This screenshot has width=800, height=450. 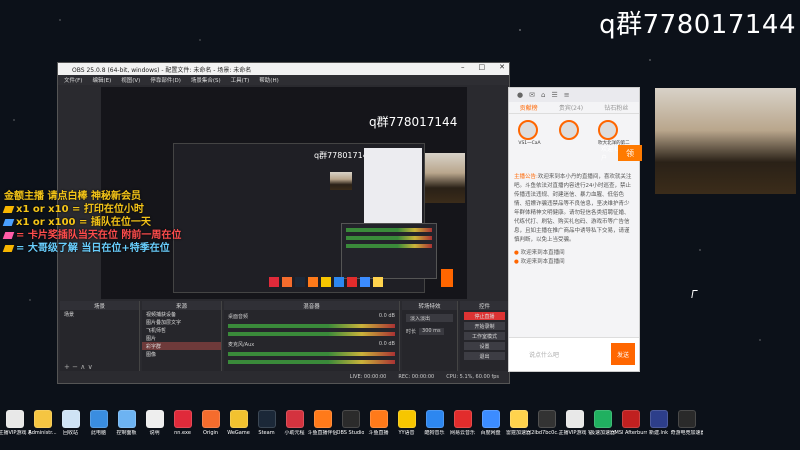 I want to click on menu-view: 视图(V), so click(x=130, y=80).